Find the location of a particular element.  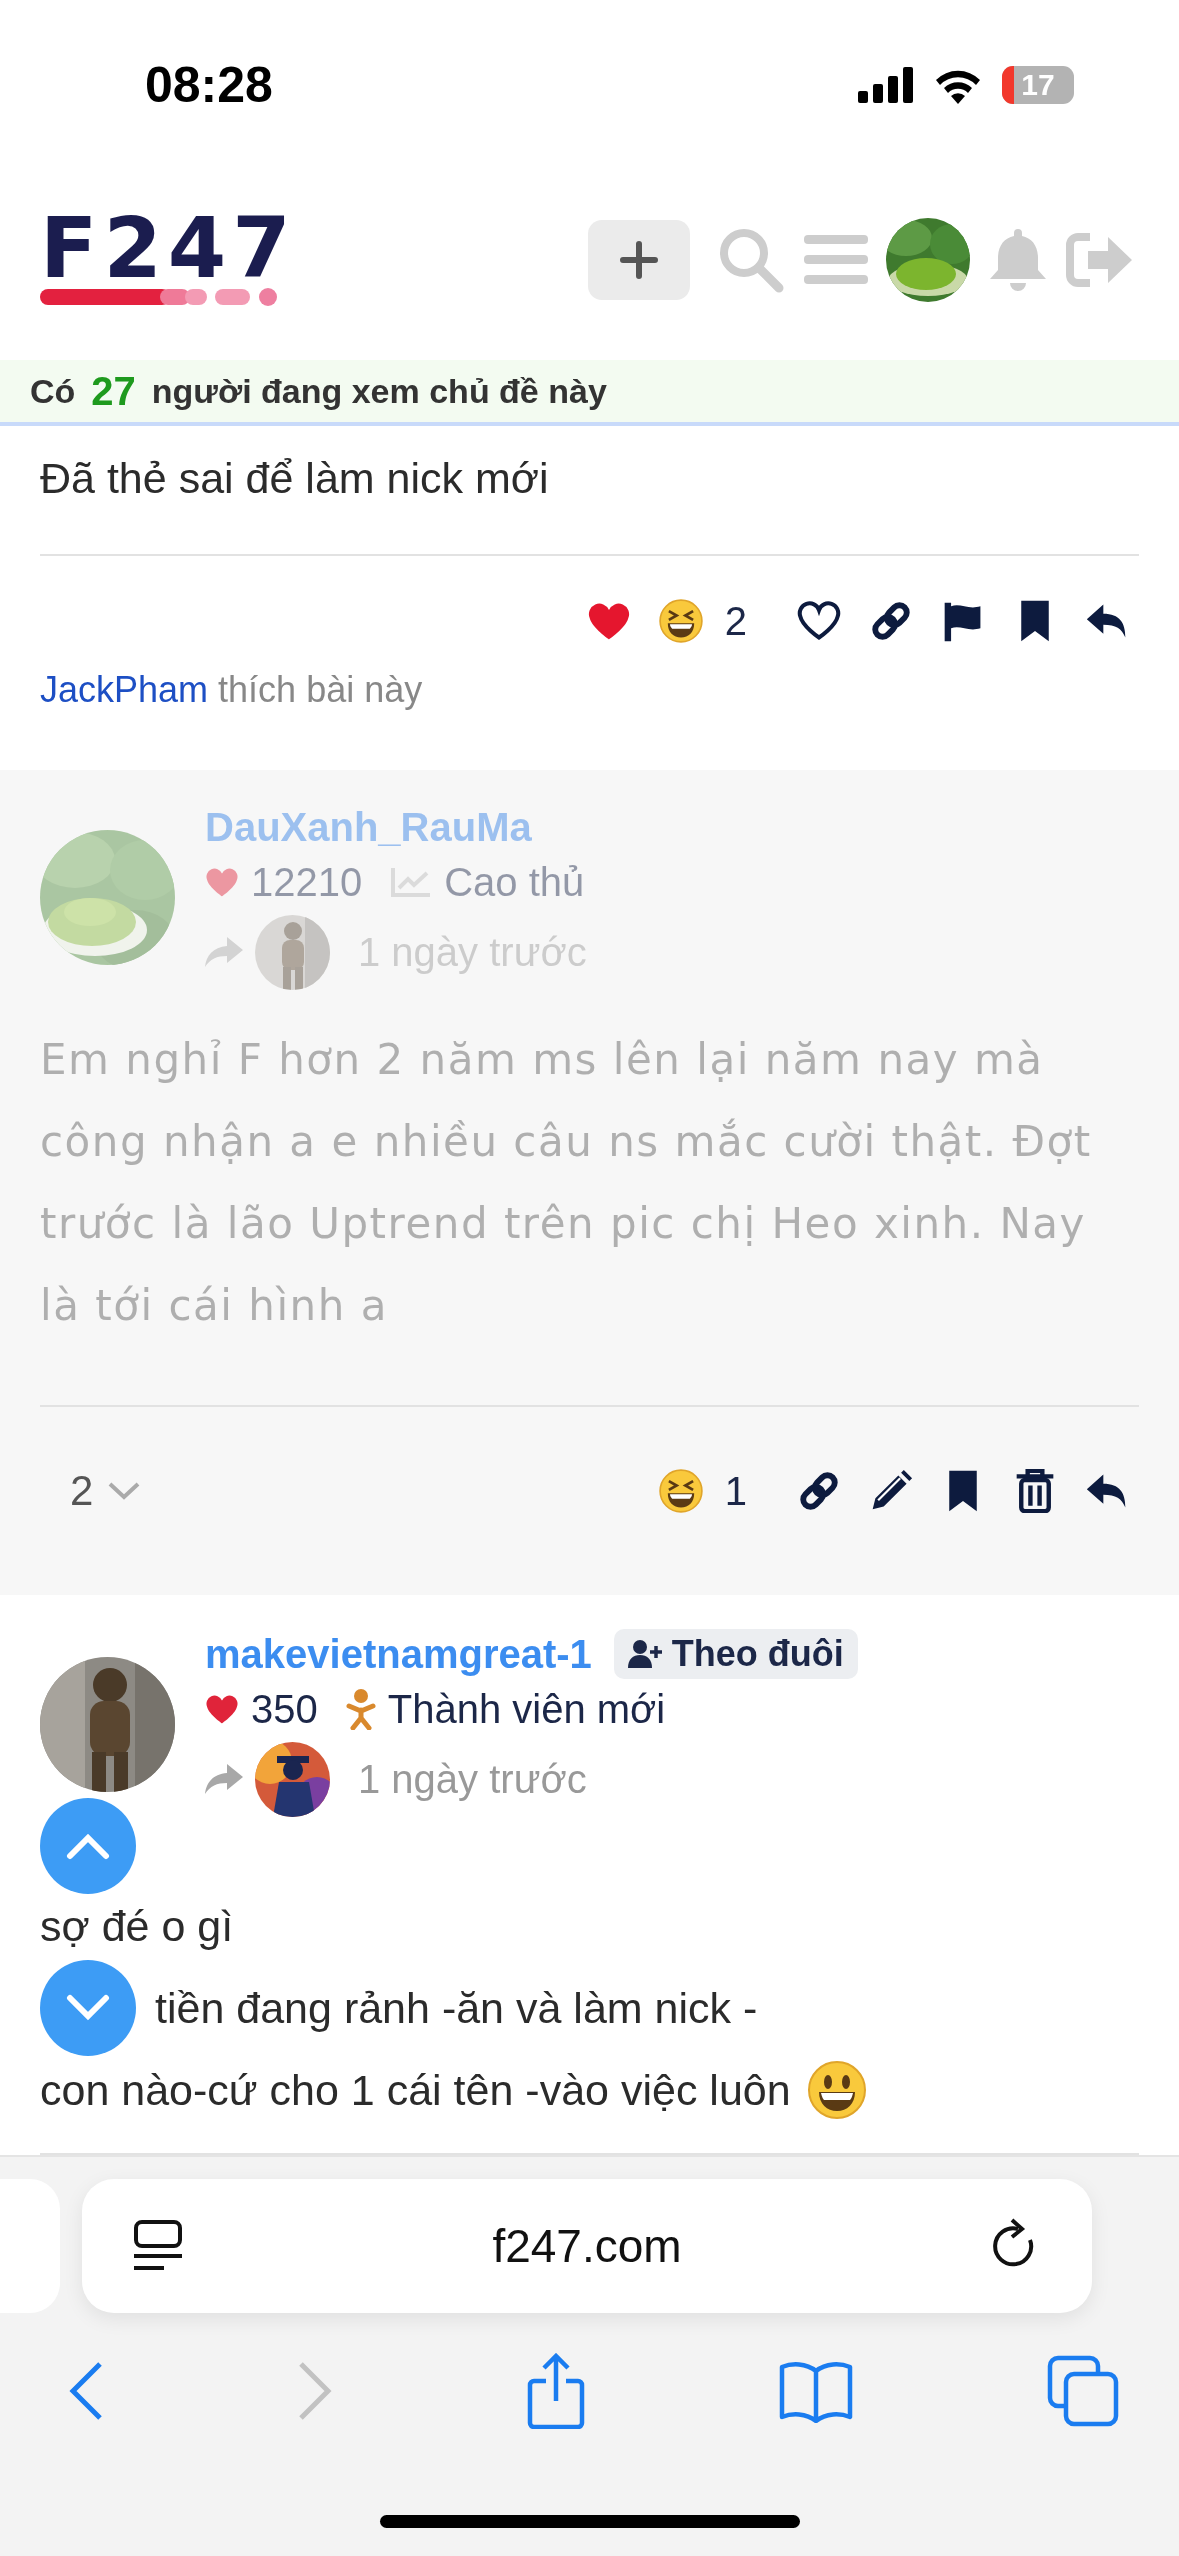

follow-button: Theo đuôi is located at coordinates (735, 1654).